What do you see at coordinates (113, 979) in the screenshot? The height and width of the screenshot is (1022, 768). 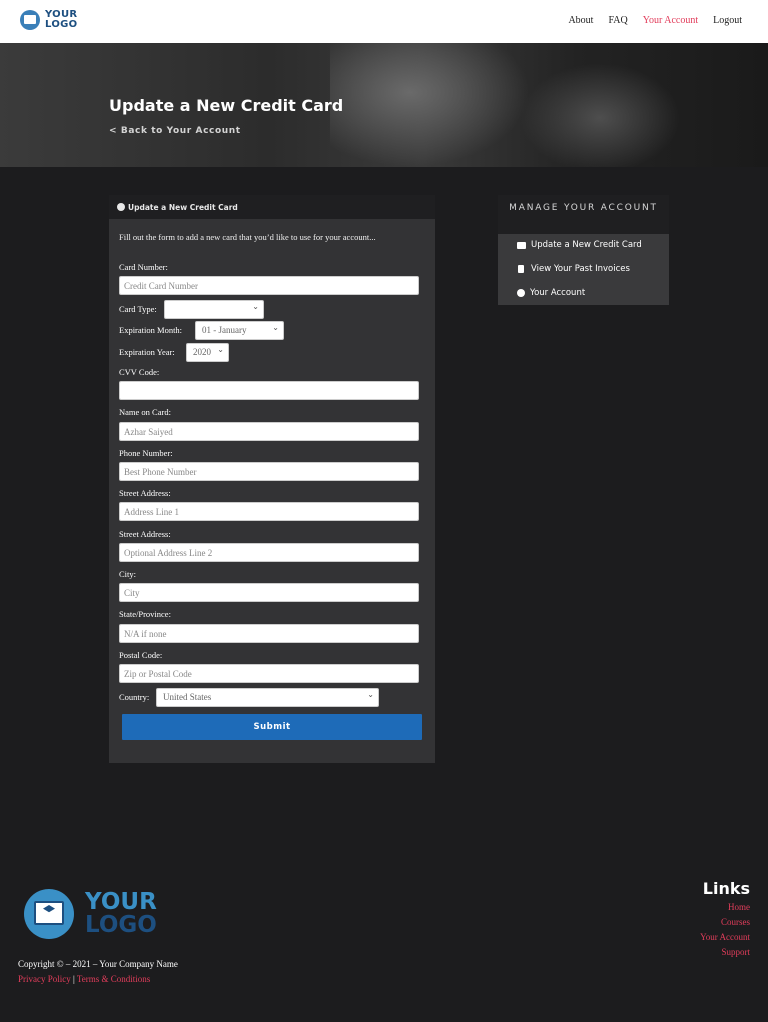 I see `terms-link: Terms & Conditions` at bounding box center [113, 979].